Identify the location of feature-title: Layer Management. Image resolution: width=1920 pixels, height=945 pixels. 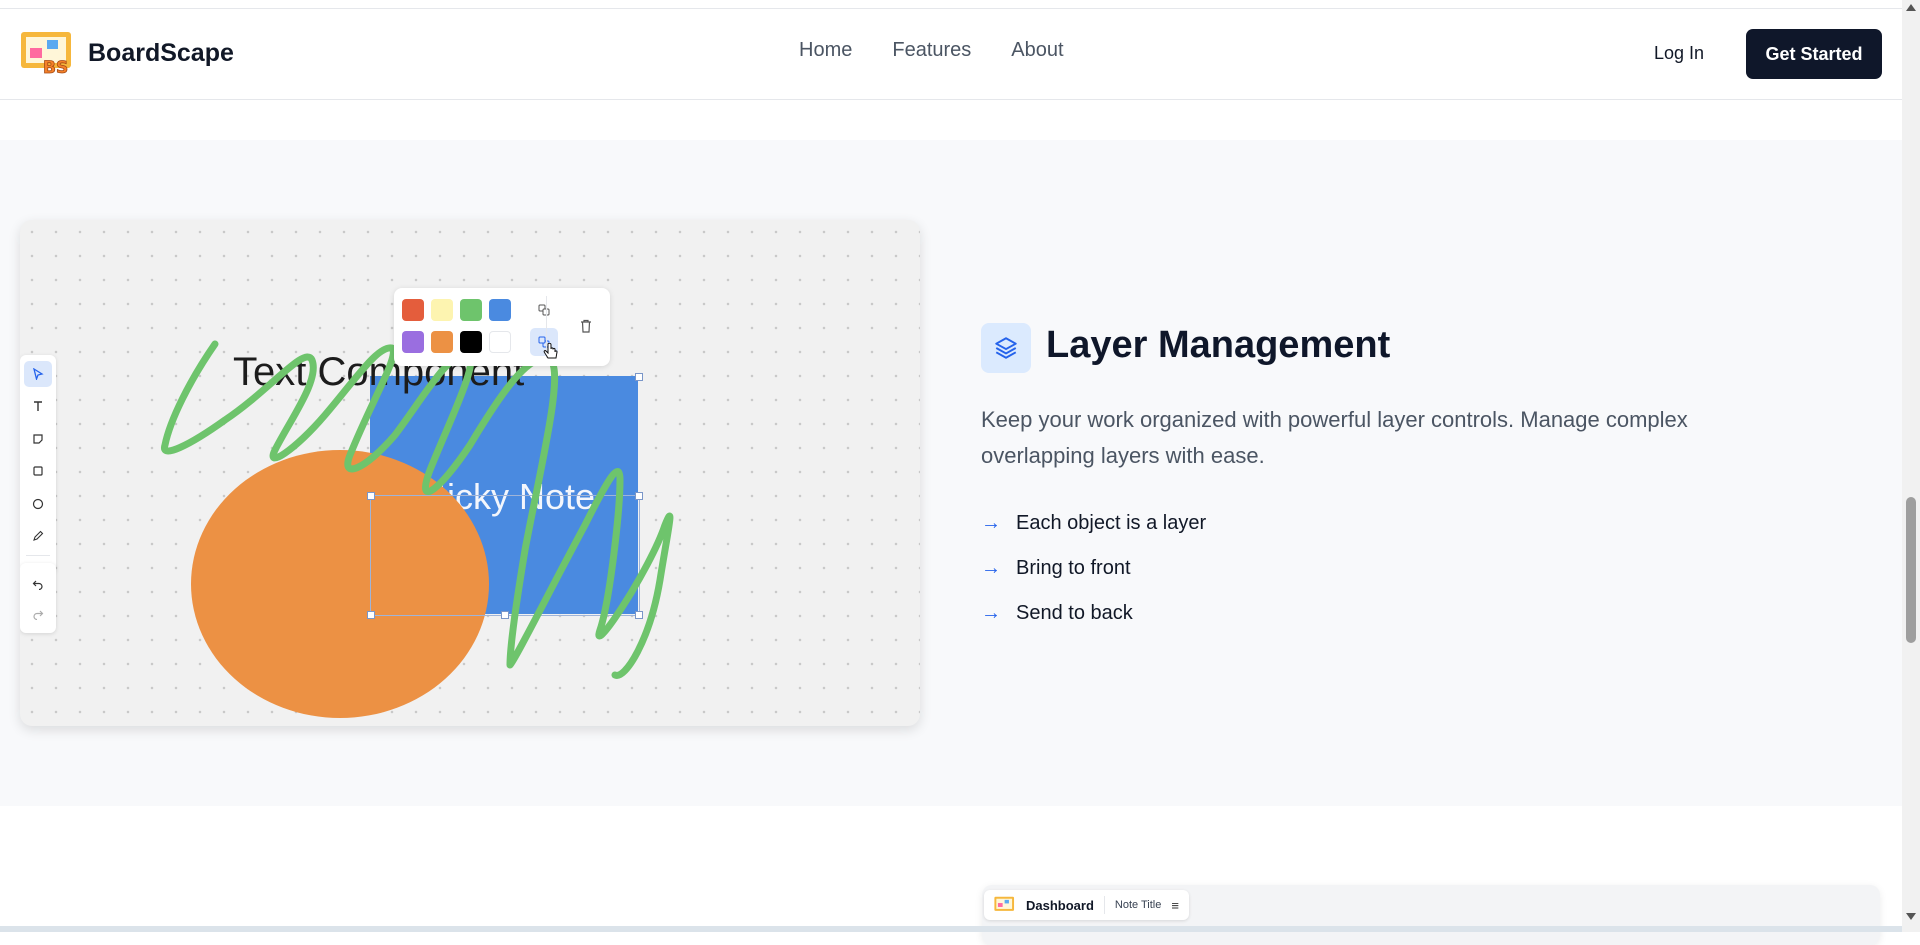
(1218, 345).